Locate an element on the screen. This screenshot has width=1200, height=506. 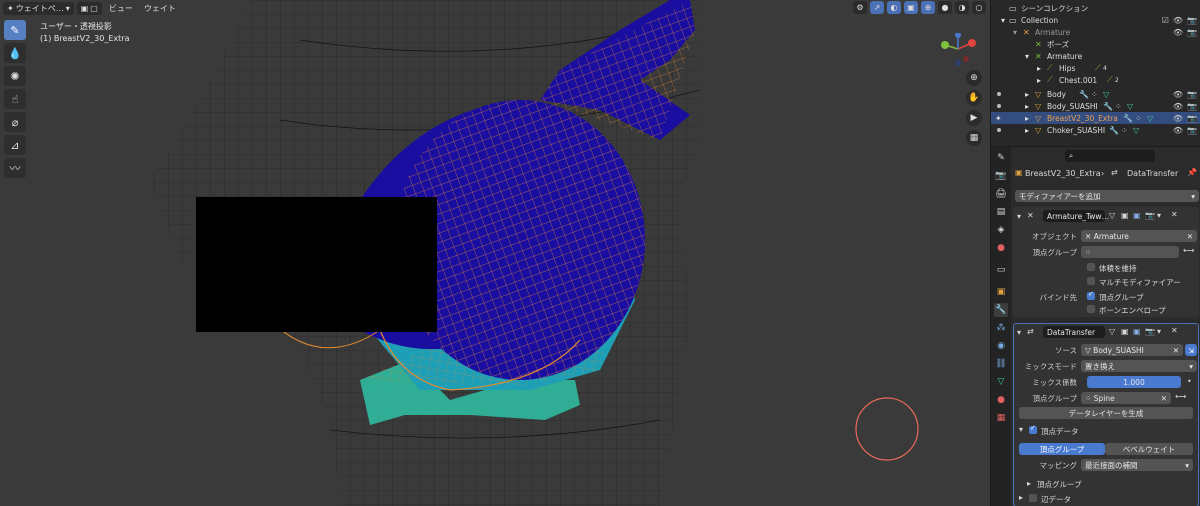
collection-tab-icon: ▭ is located at coordinates (1001, 270).